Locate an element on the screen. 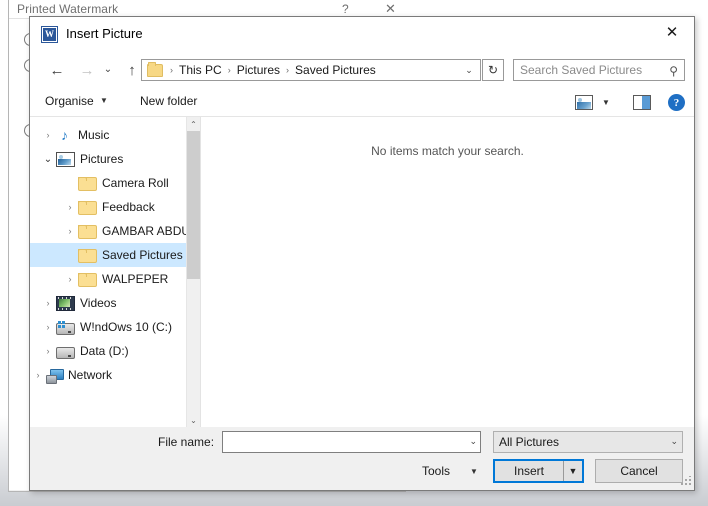 The image size is (708, 506). tree-item-label: WALPEPER is located at coordinates (135, 279).